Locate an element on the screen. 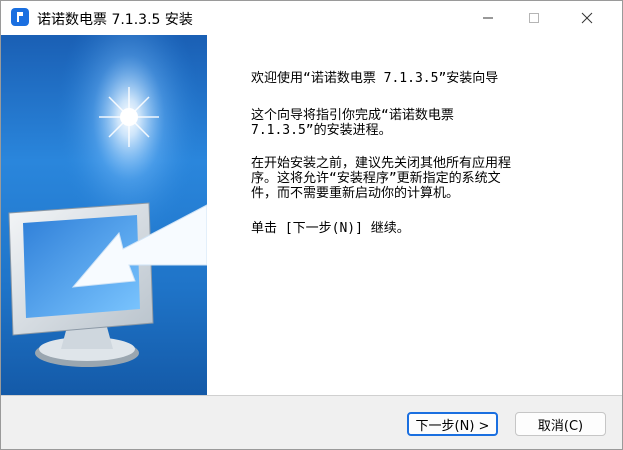 The width and height of the screenshot is (623, 450). welcome-heading: 欢迎使用“诺诺数电票 7.1.3.5”安装向导 is located at coordinates (375, 78).